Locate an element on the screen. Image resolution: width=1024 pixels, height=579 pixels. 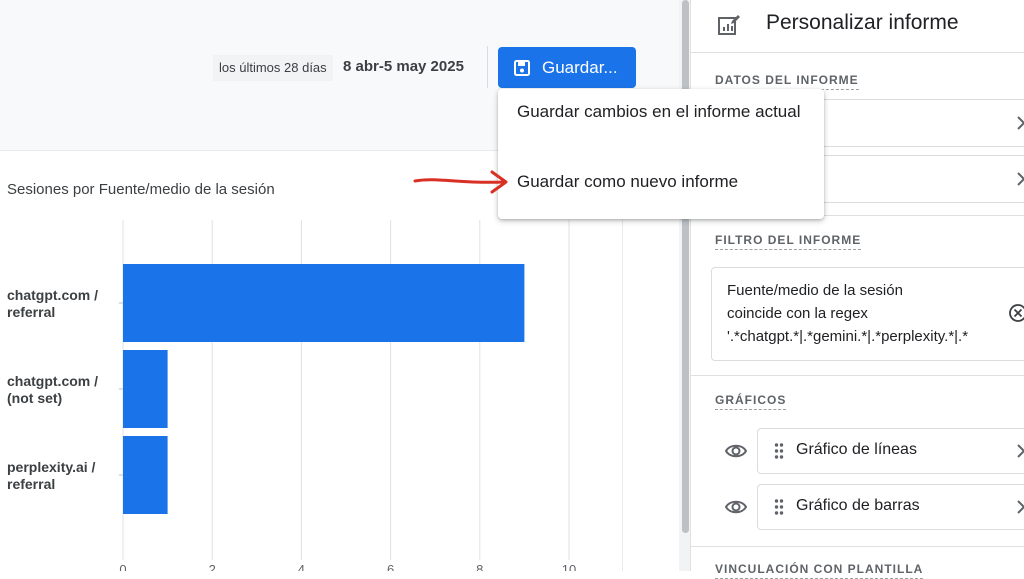
filter-line: Fuente/medio de la sesión is located at coordinates (815, 290).